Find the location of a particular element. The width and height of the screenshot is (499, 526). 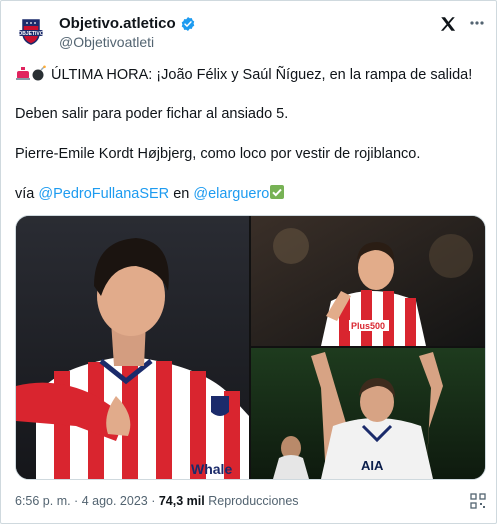

via-label: vía is located at coordinates (25, 194).